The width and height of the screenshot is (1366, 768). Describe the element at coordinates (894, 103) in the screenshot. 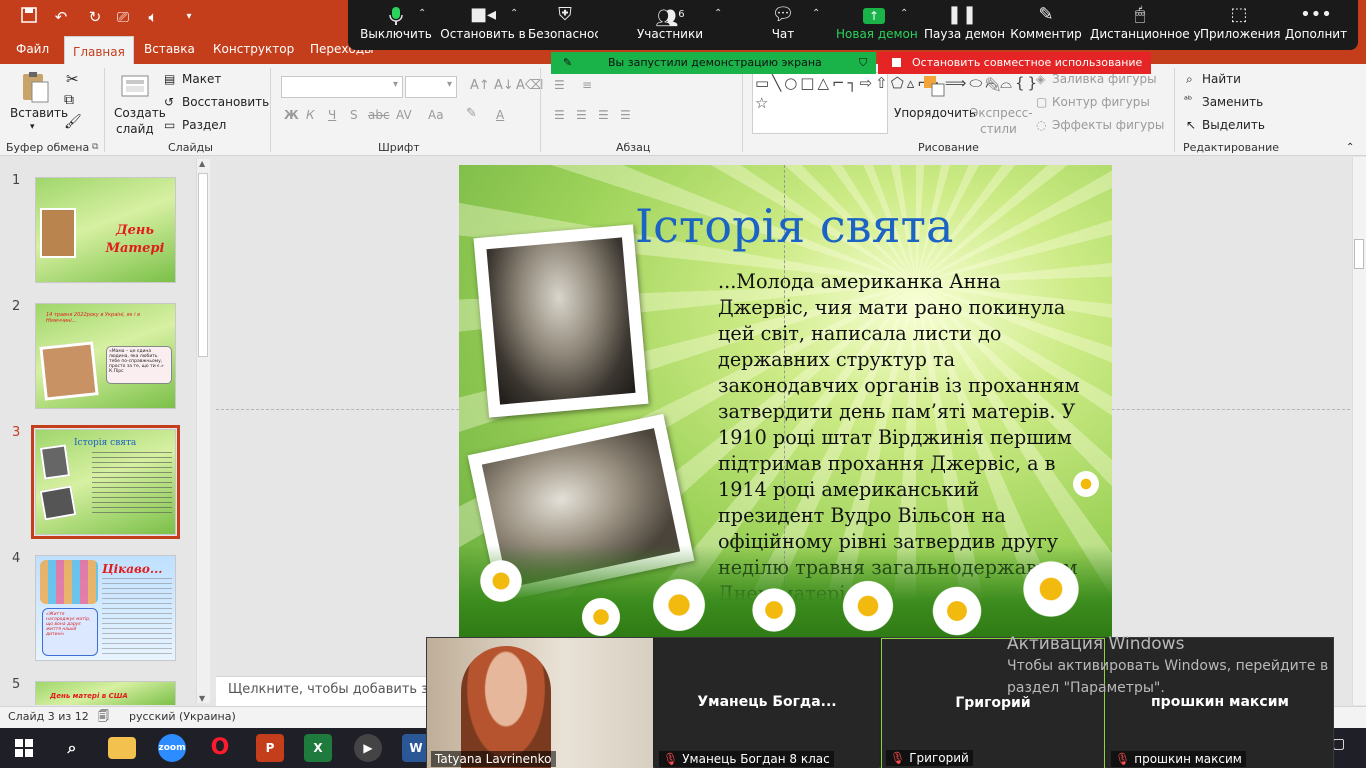

I see `shapes-gallery: ▭╲○□△⌐┐⇨⇧⬠▵⌐┐⟹⬭⌒⌓{}☆` at that location.